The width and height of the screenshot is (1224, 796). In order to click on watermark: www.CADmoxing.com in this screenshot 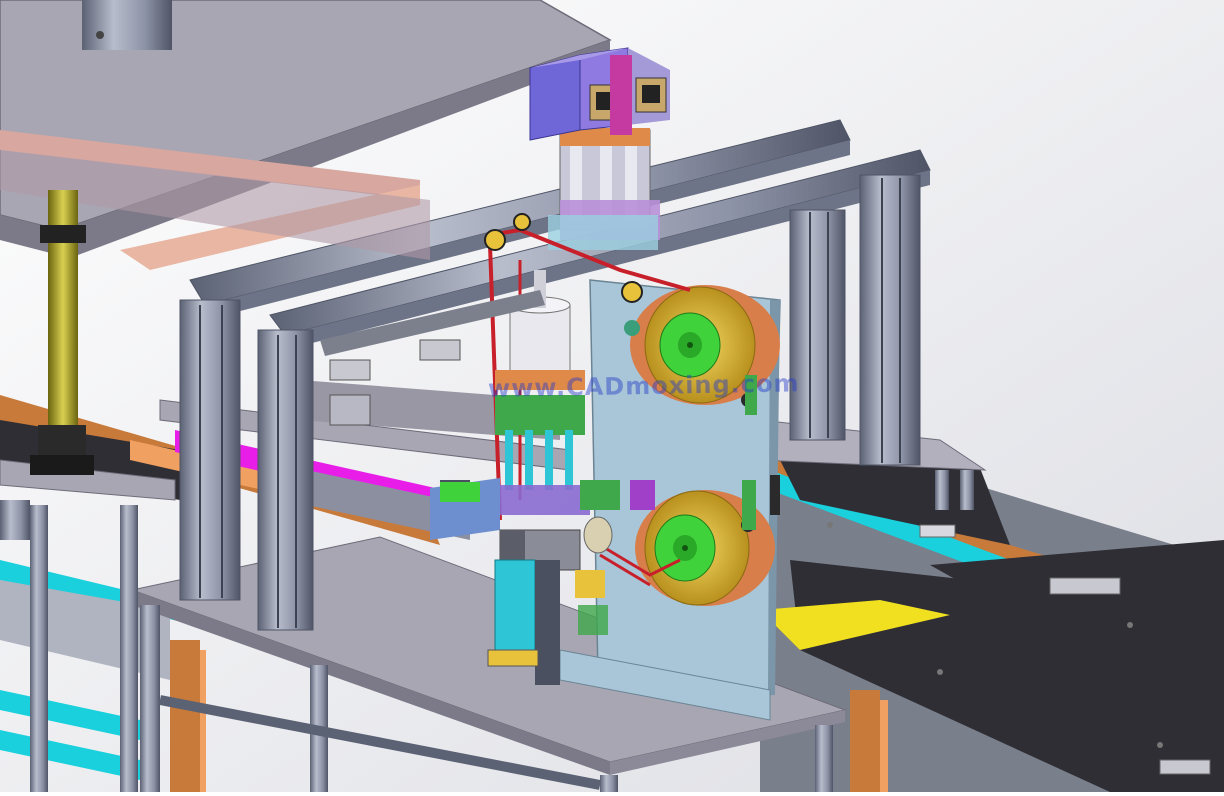, I will do `click(643, 386)`.